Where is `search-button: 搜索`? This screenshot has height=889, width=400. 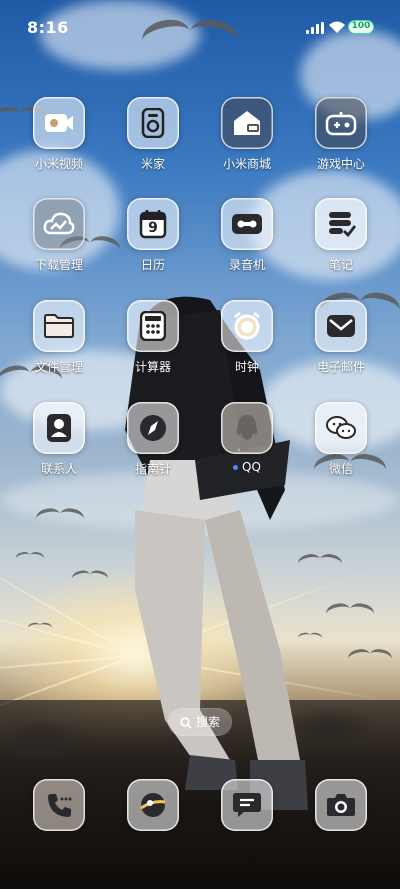
search-button: 搜索 is located at coordinates (200, 722).